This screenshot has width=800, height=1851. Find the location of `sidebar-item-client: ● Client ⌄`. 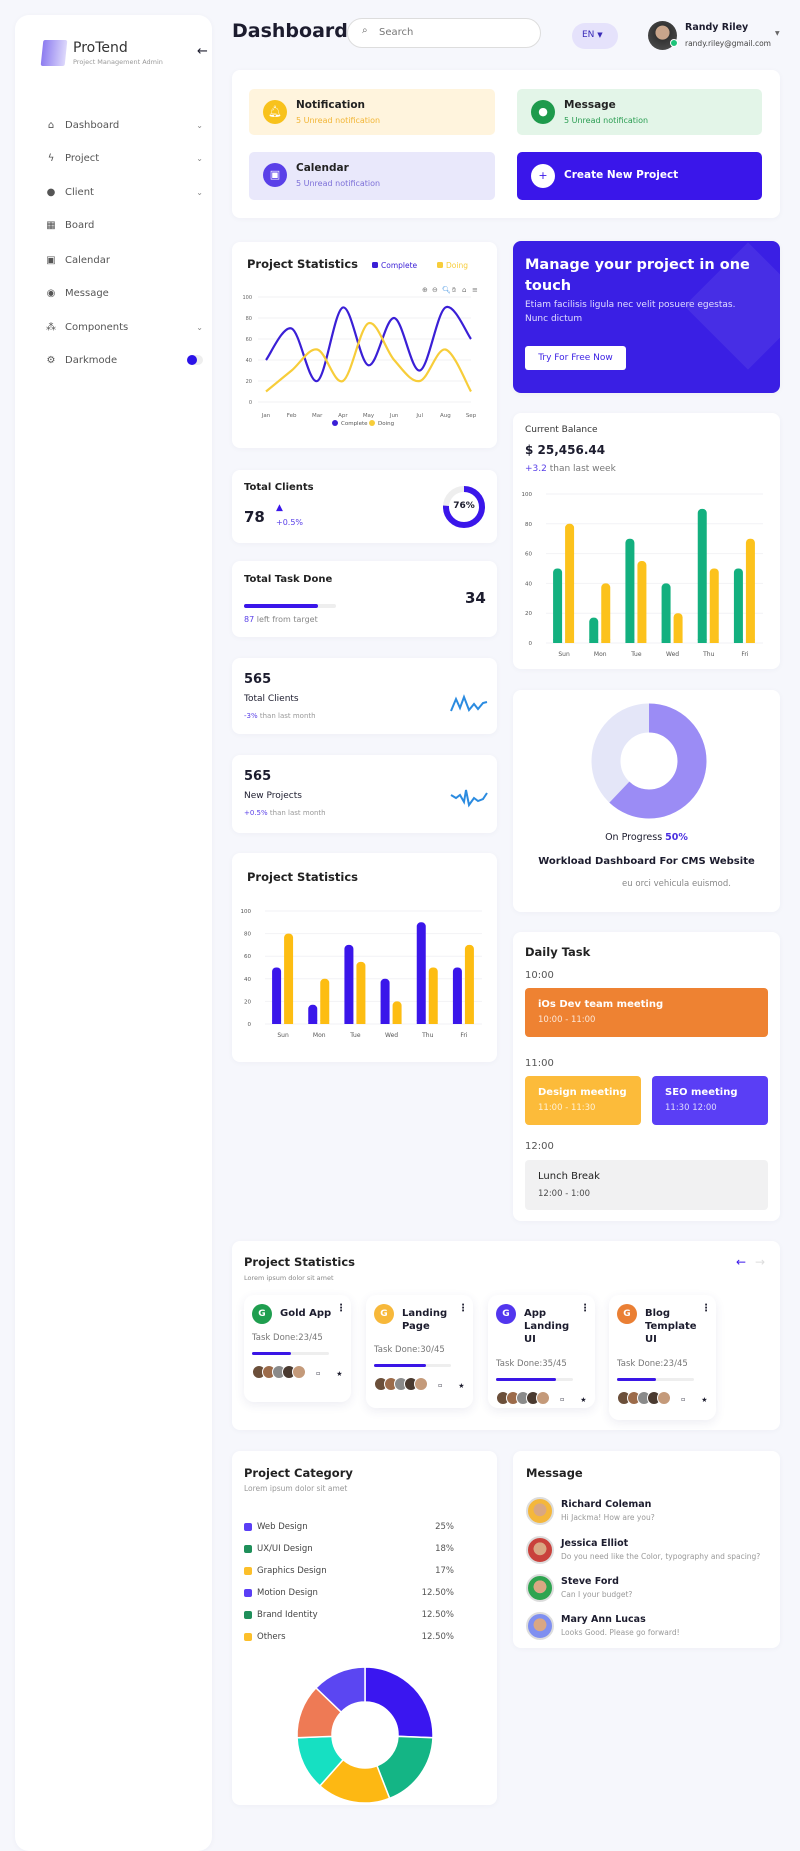

sidebar-item-client: ● Client ⌄ is located at coordinates (123, 192).